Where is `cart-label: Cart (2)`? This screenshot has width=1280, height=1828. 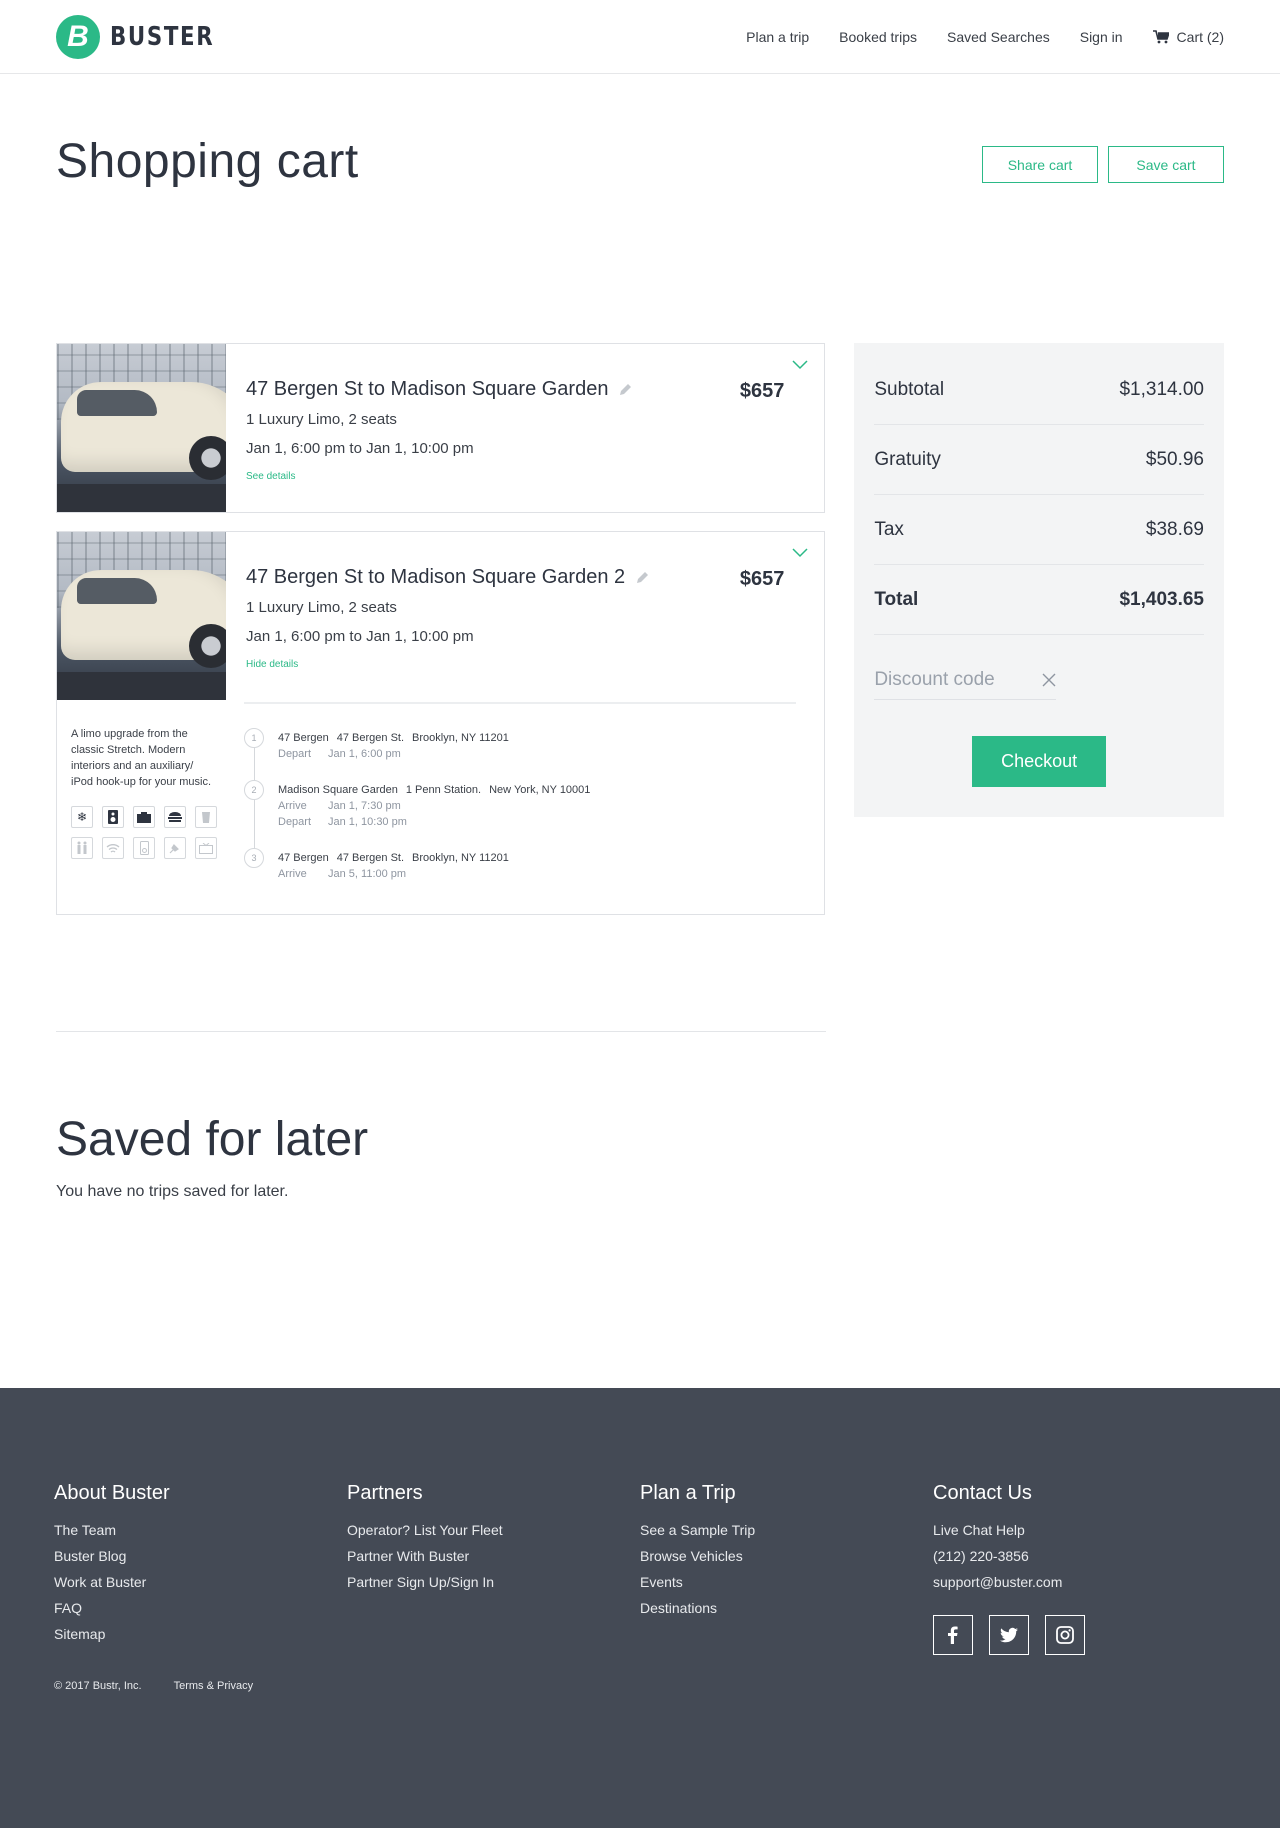
cart-label: Cart (2) is located at coordinates (1200, 36).